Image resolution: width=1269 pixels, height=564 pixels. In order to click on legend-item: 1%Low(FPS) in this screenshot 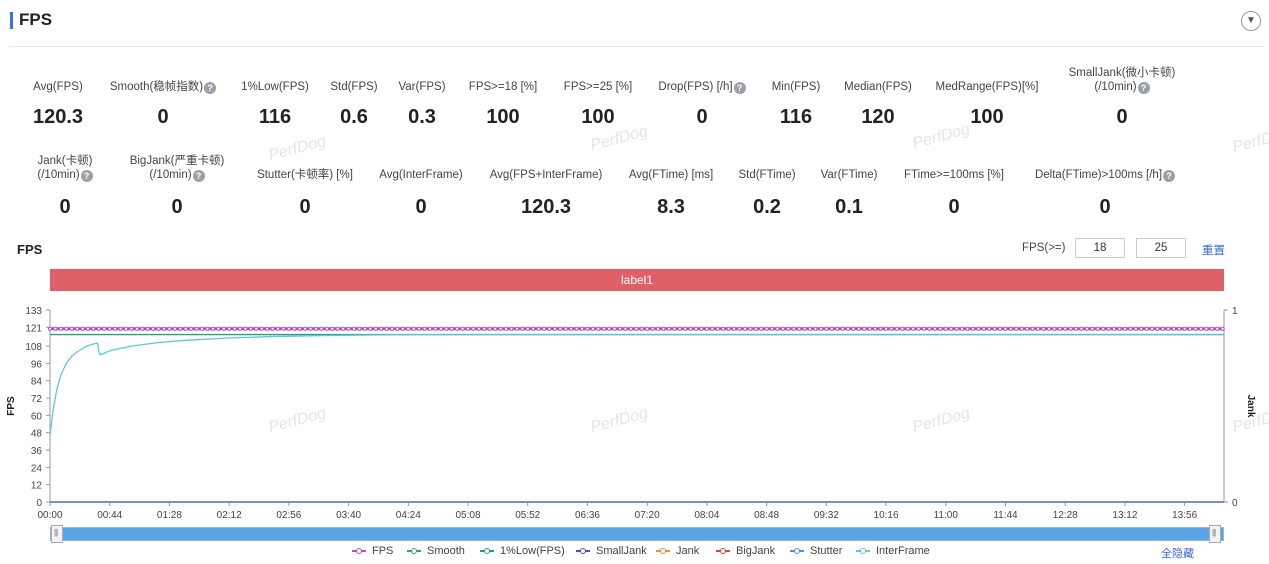, I will do `click(522, 551)`.